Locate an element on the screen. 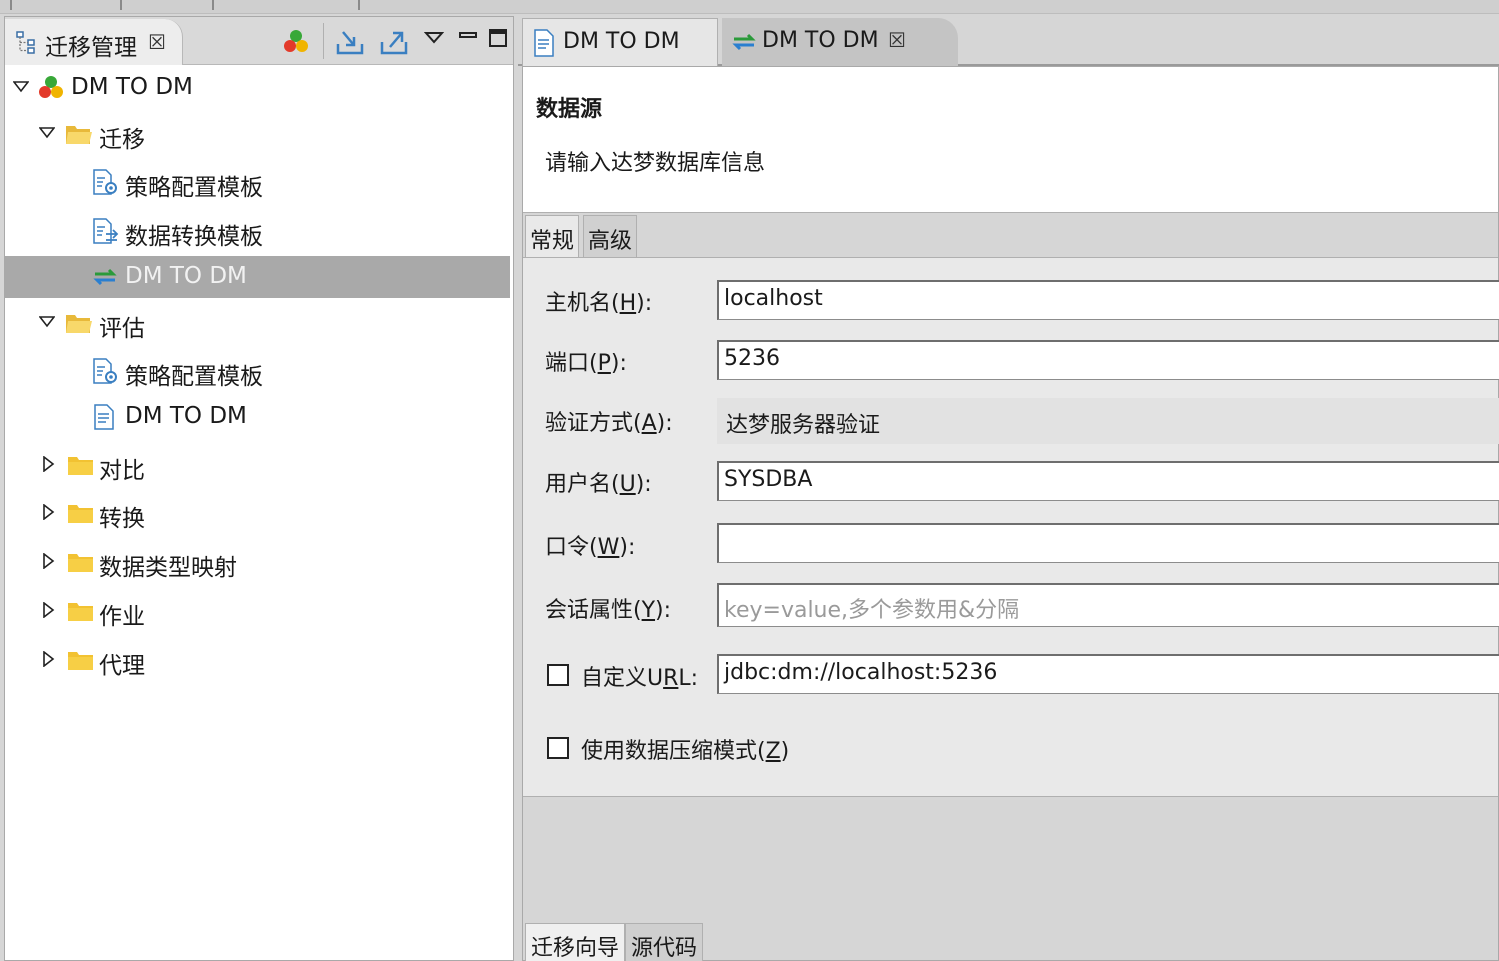 This screenshot has width=1499, height=961. username-label: 用户名(U): is located at coordinates (598, 484).